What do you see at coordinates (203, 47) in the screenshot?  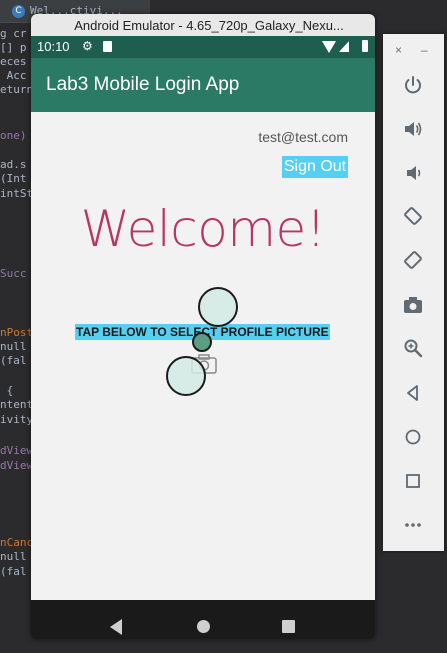 I see `status-bar: 10:10 ⚙` at bounding box center [203, 47].